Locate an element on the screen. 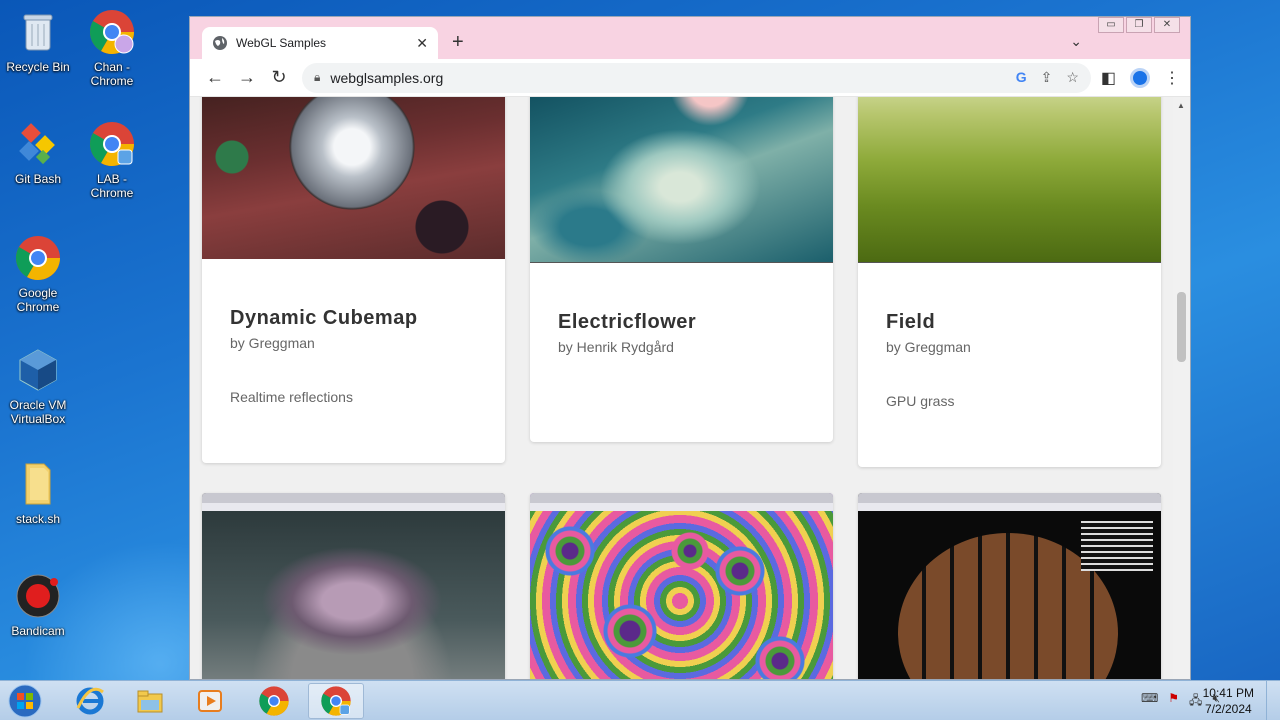 Image resolution: width=1280 pixels, height=720 pixels. desktop-icon-label: LAB - Chrome is located at coordinates (112, 186).